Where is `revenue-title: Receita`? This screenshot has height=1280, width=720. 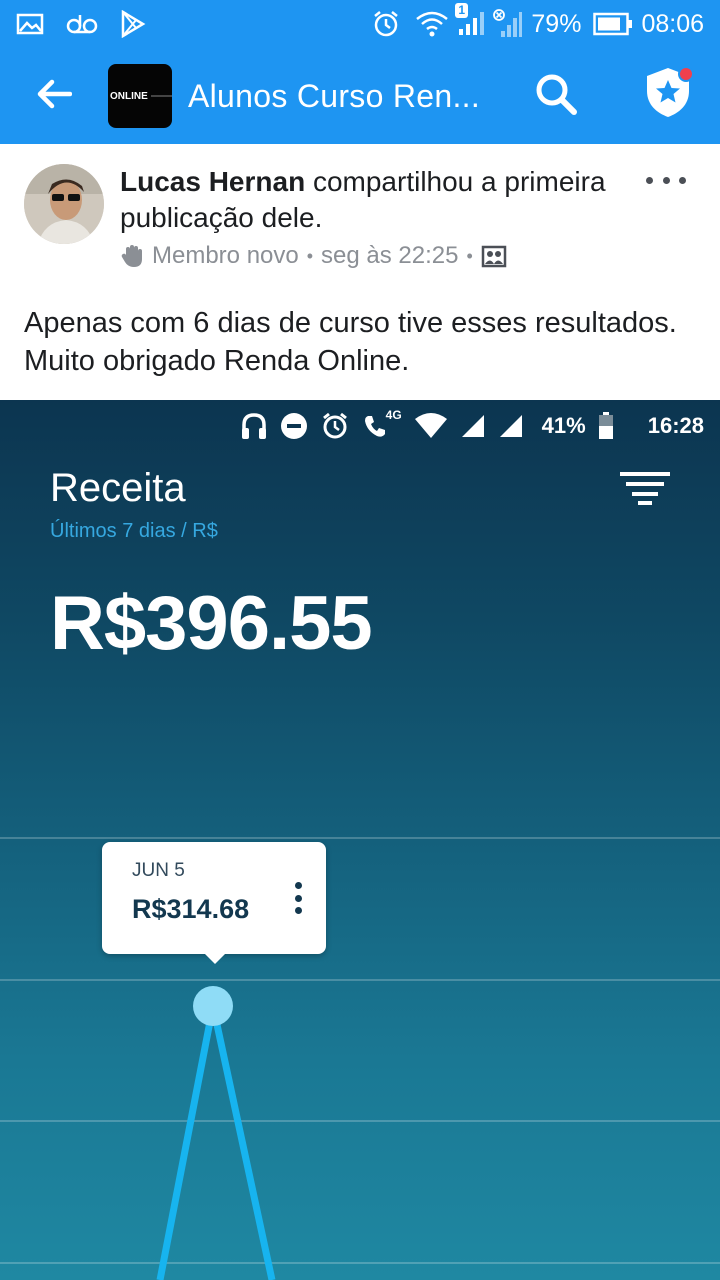 revenue-title: Receita is located at coordinates (118, 488).